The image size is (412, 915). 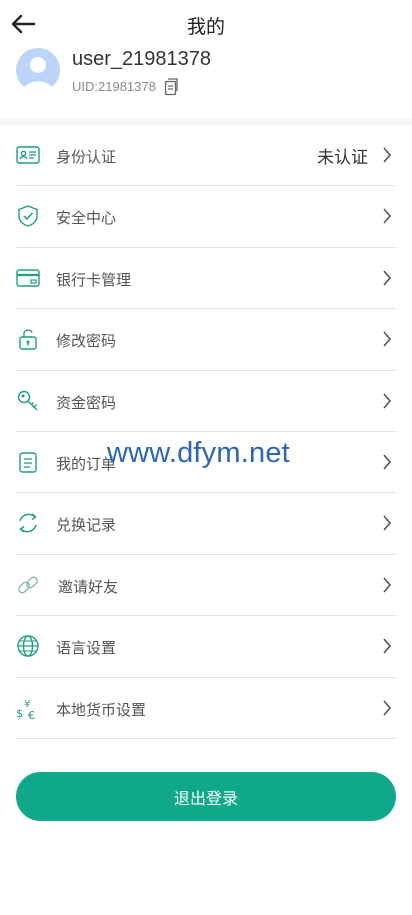 What do you see at coordinates (28, 339) in the screenshot?
I see `lock-icon` at bounding box center [28, 339].